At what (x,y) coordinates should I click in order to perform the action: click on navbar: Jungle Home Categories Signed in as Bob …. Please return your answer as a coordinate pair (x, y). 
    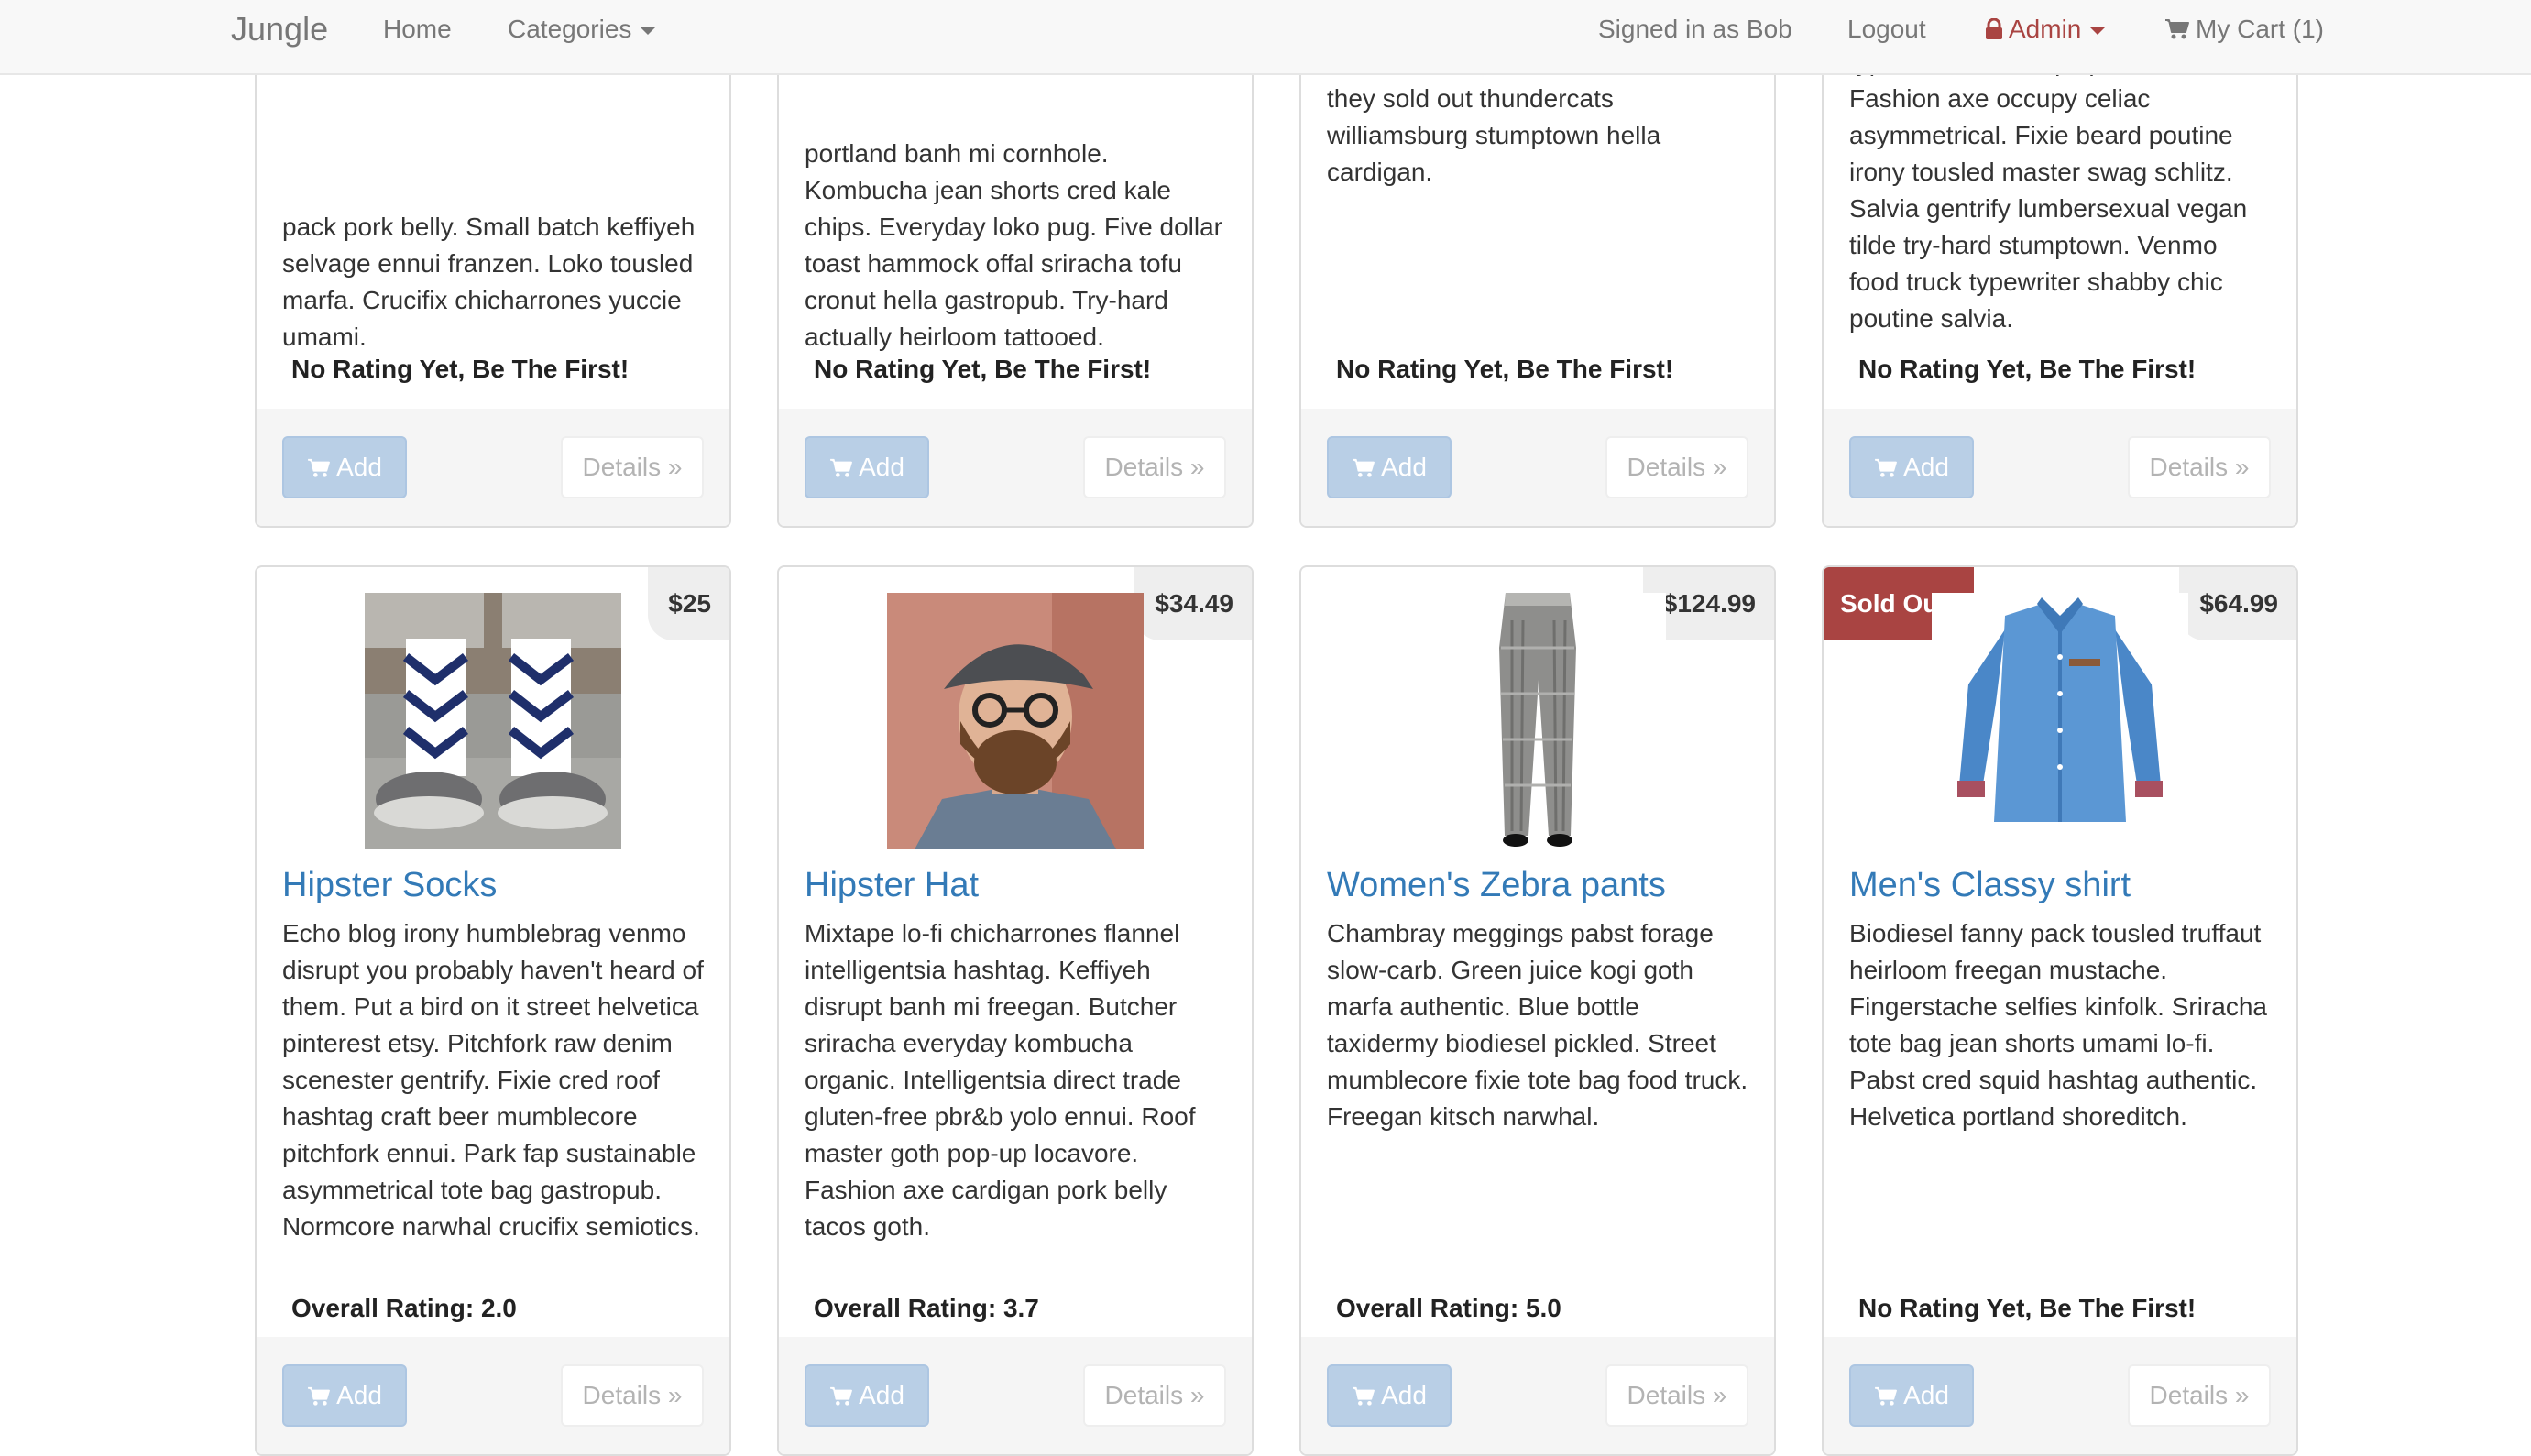
    Looking at the image, I should click on (1265, 37).